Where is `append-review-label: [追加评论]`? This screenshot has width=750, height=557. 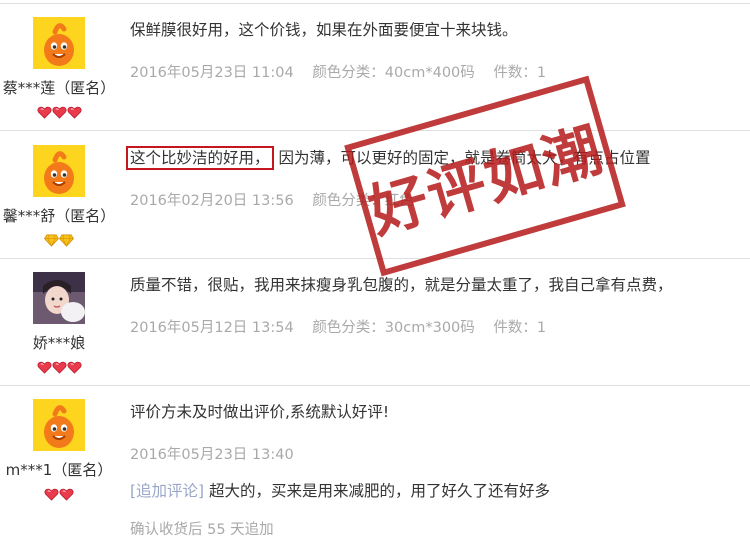 append-review-label: [追加评论] is located at coordinates (167, 491).